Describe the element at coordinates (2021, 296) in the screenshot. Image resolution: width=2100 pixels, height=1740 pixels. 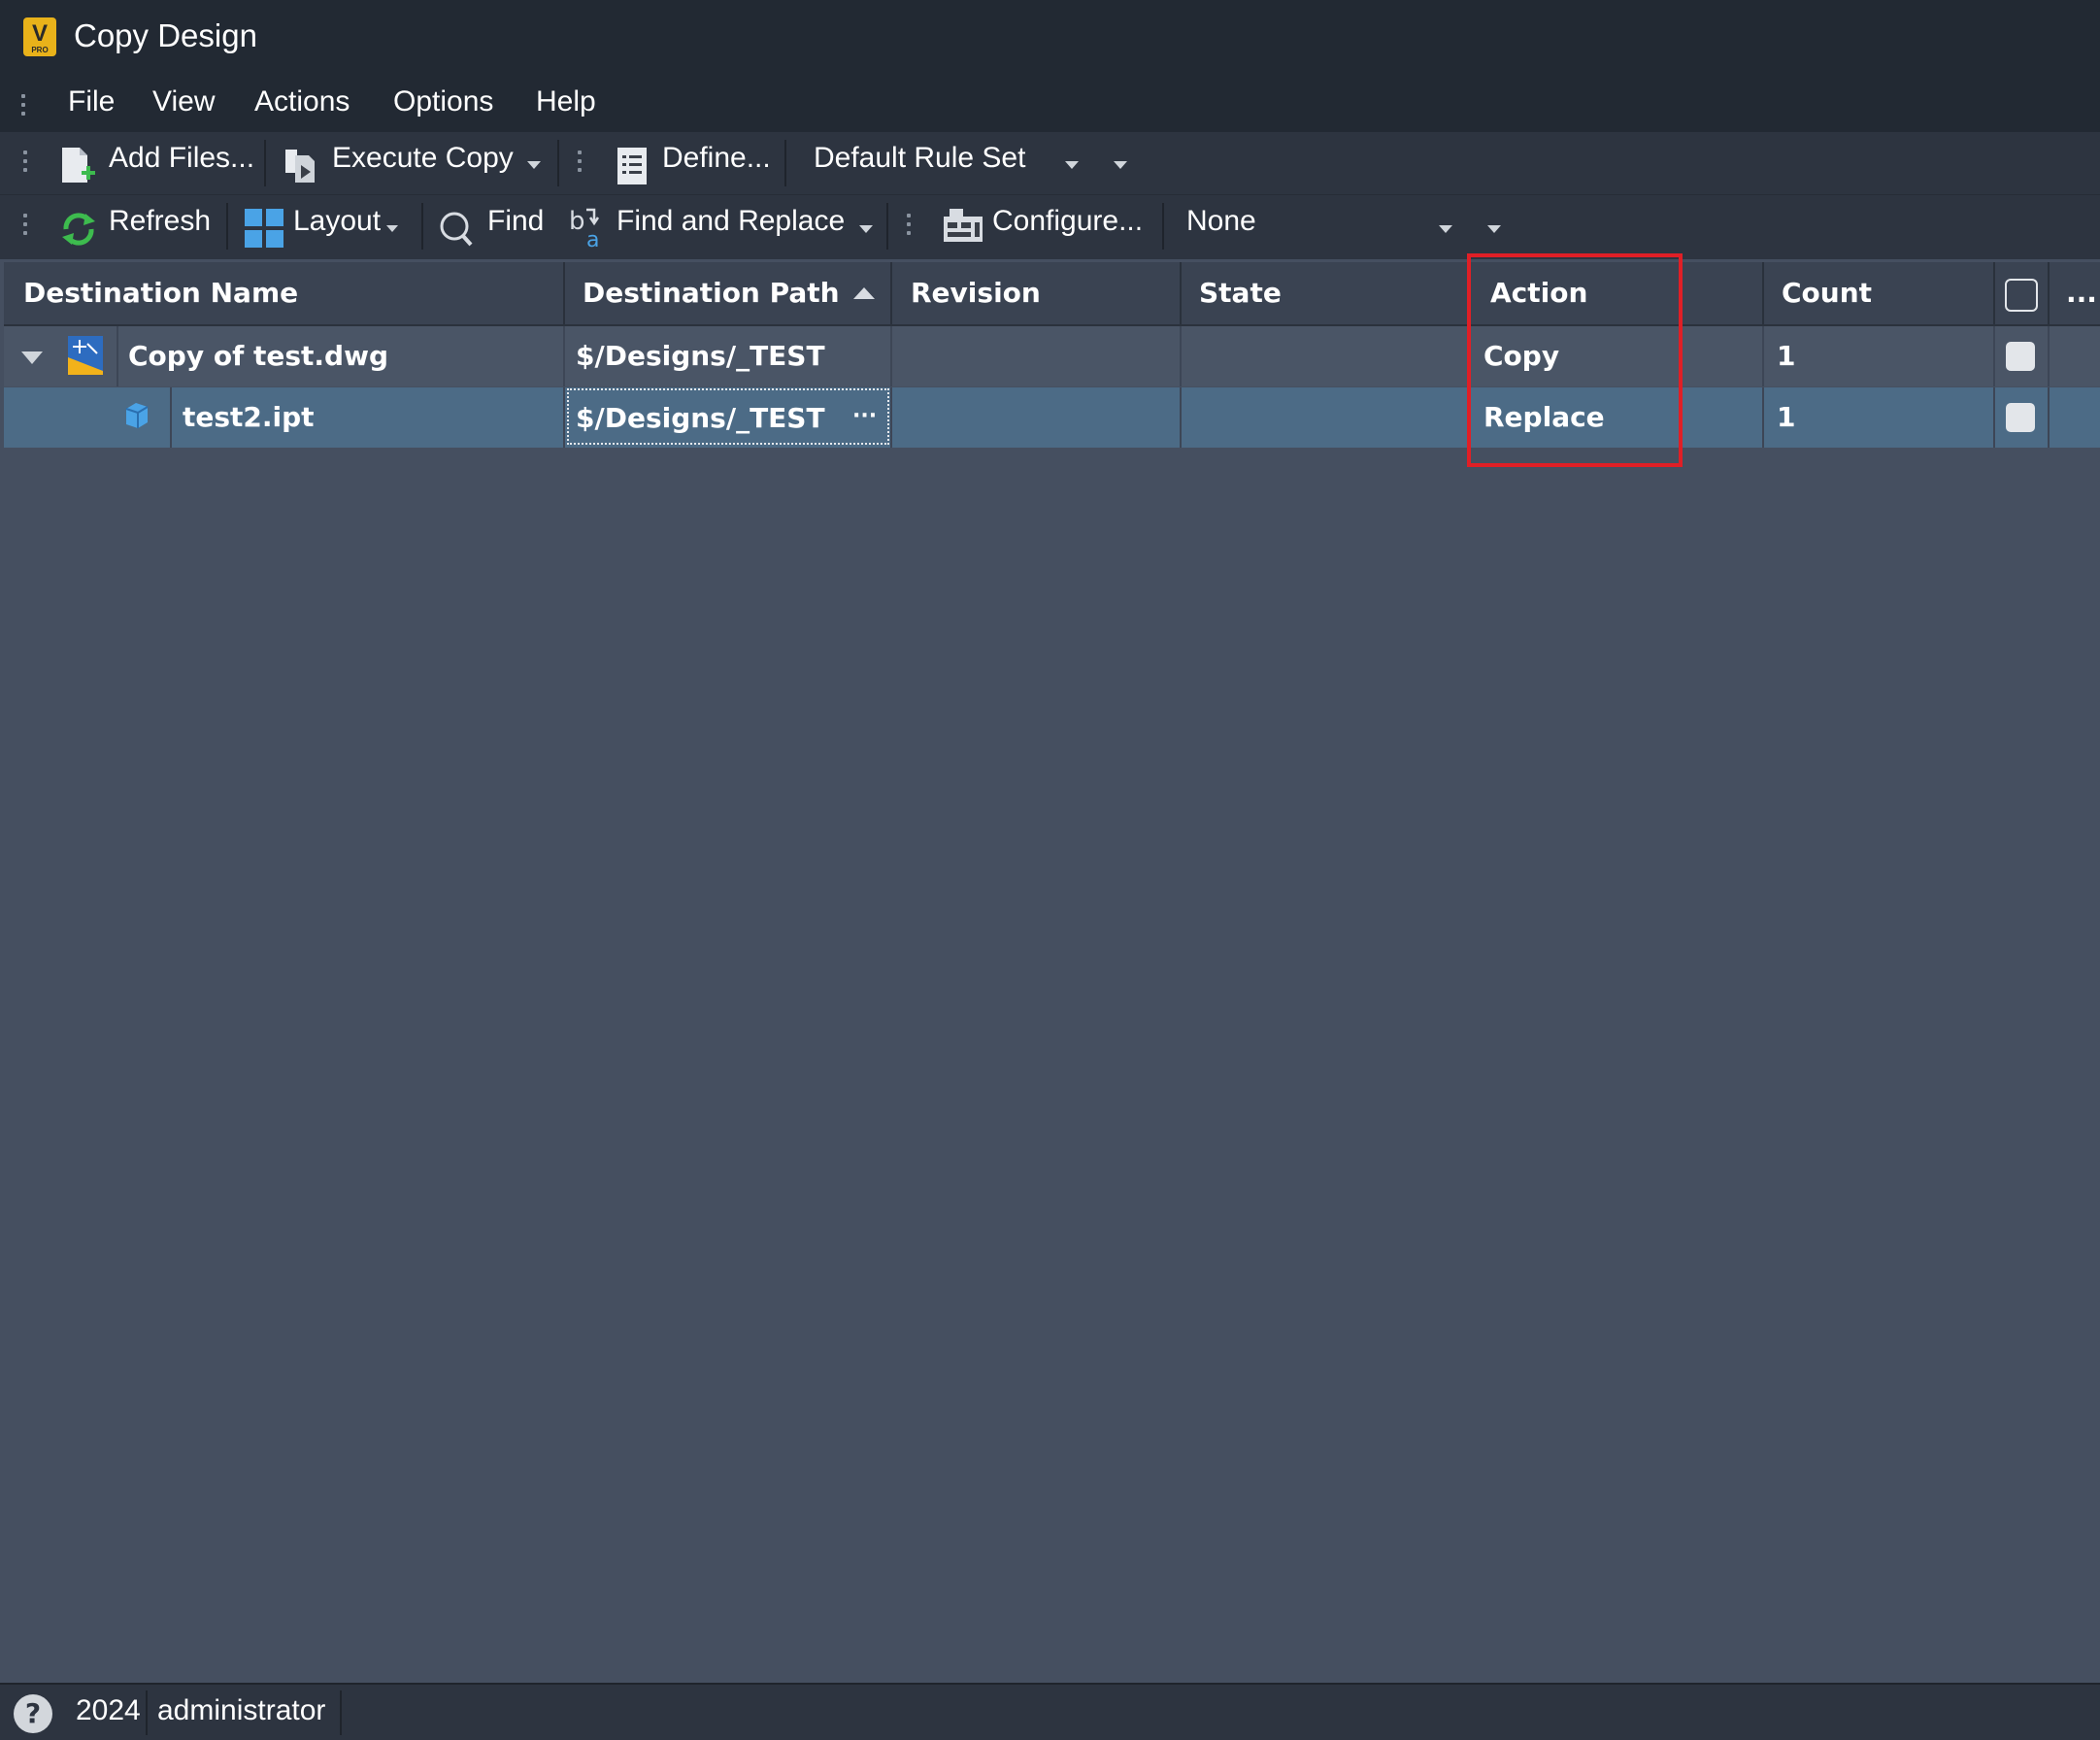
I see `select-all-checkbox` at that location.